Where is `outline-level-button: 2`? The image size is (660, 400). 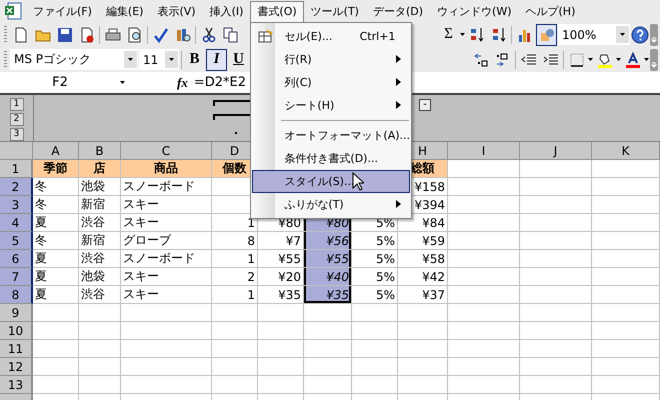
outline-level-button: 2 is located at coordinates (17, 119).